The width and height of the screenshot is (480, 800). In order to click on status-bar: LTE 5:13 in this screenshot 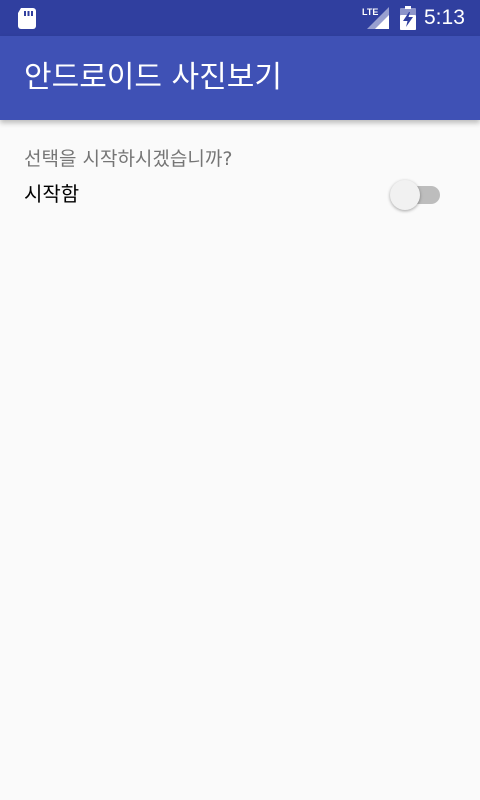, I will do `click(240, 18)`.